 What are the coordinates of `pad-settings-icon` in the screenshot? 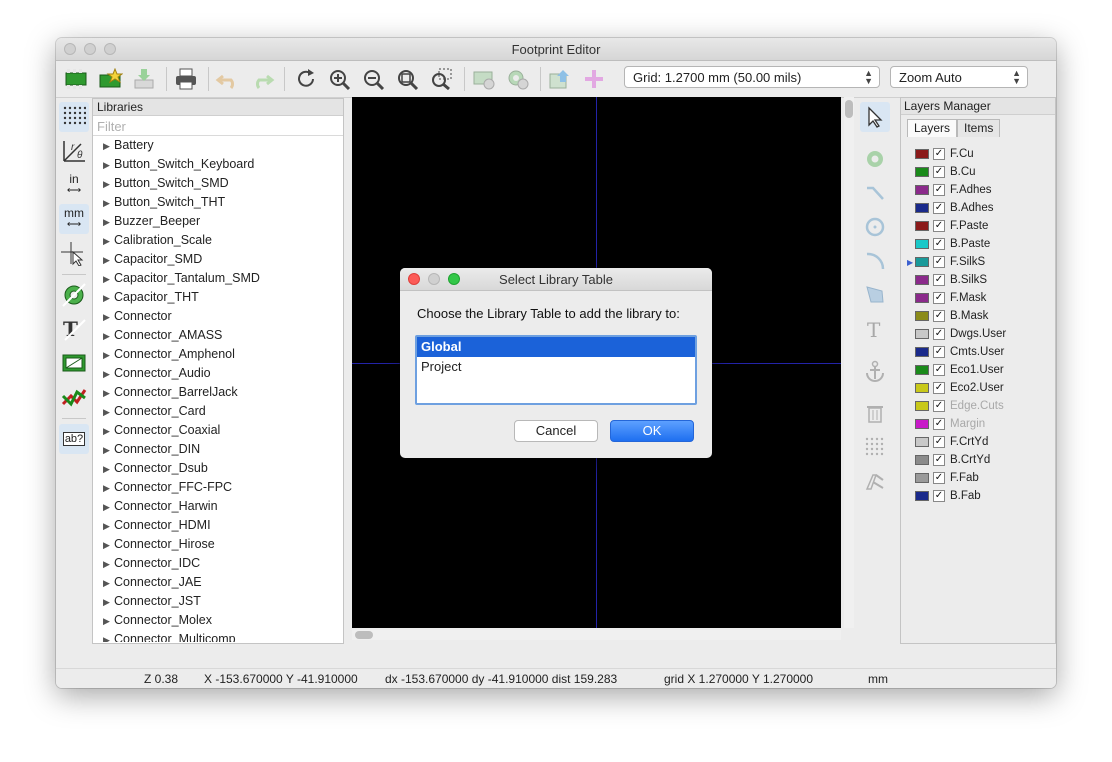 It's located at (518, 79).